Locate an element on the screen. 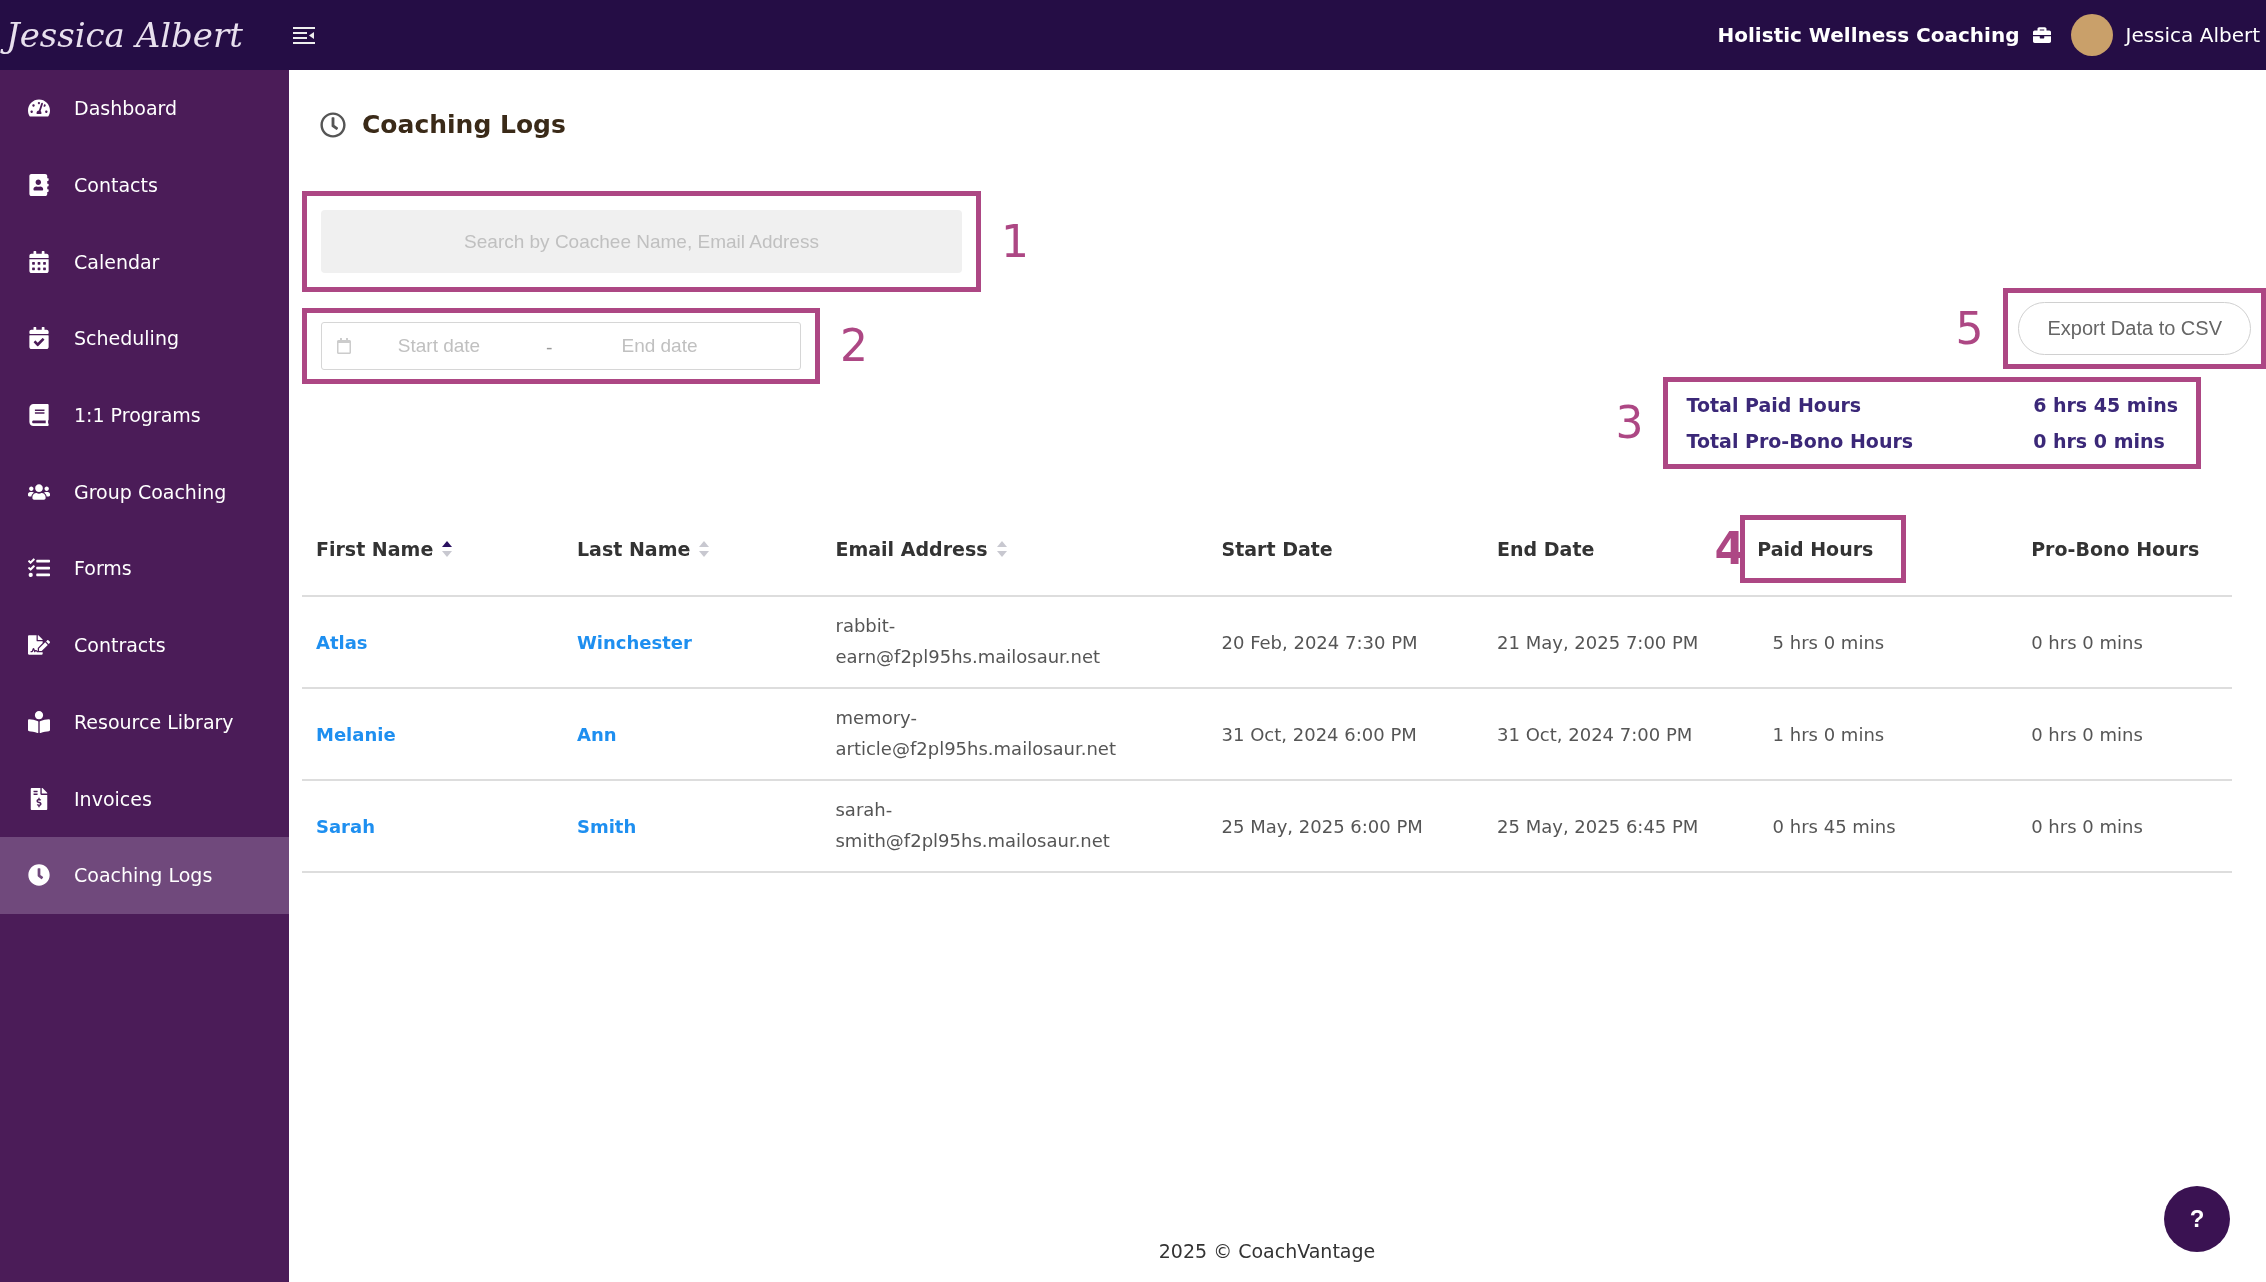  email-text: rabbit-earn@f2pl95hs.mailosaur.net is located at coordinates (968, 641).